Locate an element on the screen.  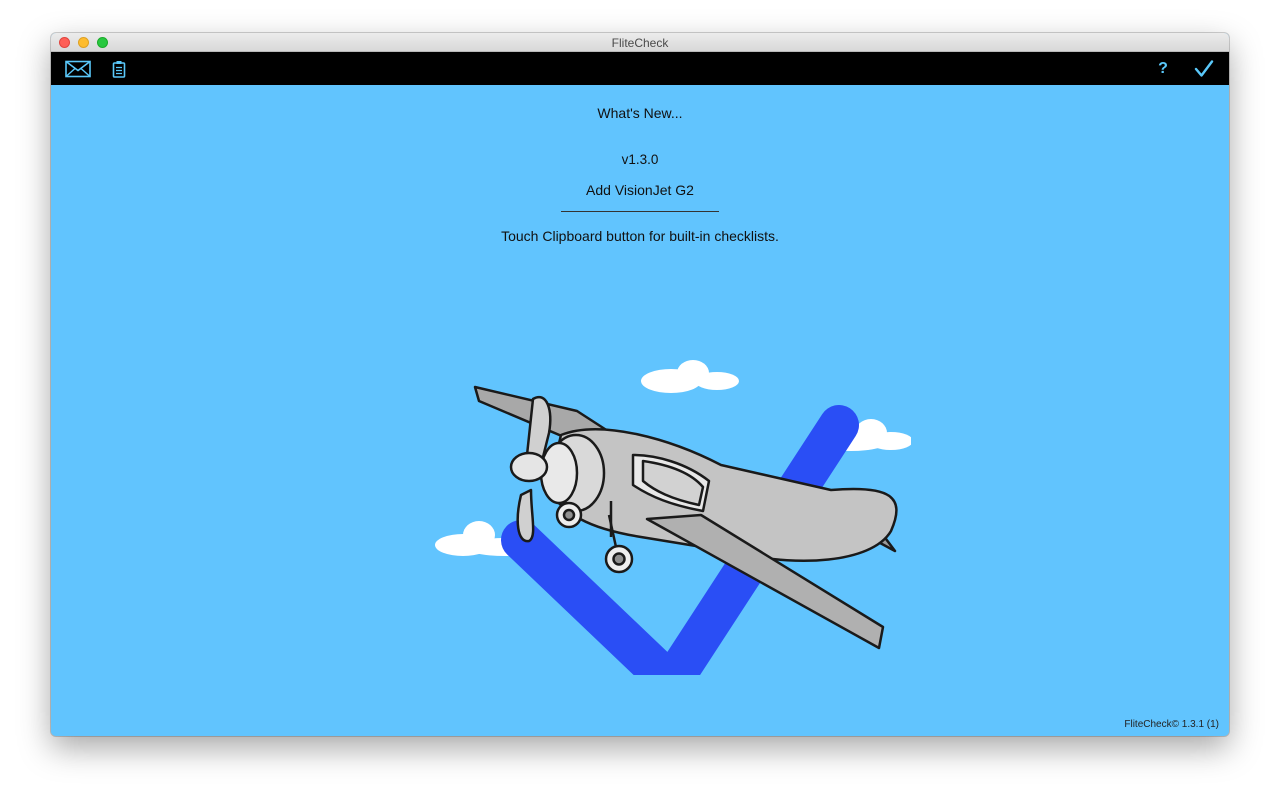
clipboard-icon is located at coordinates (119, 69).